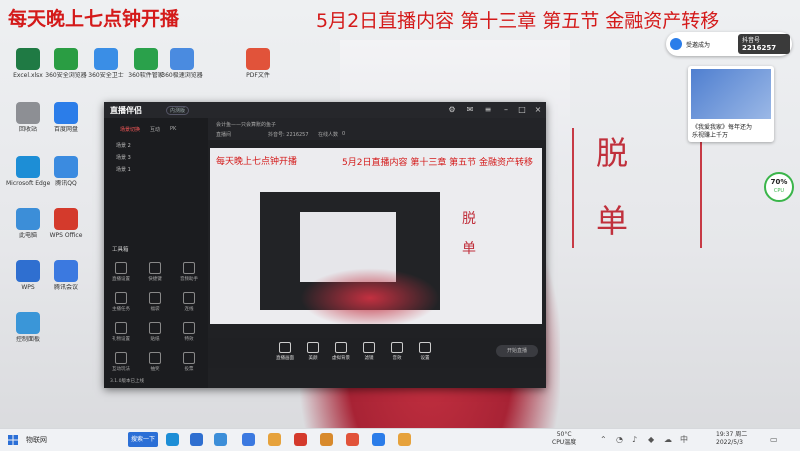  Describe the element at coordinates (652, 440) in the screenshot. I see `shield-icon: ◆` at that location.